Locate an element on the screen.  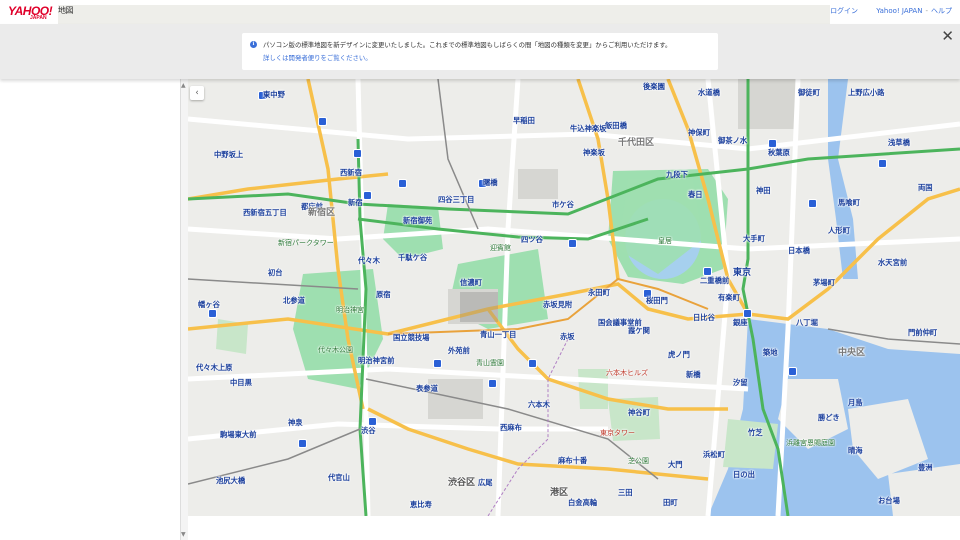
map-label: 東中野 is located at coordinates (274, 94).